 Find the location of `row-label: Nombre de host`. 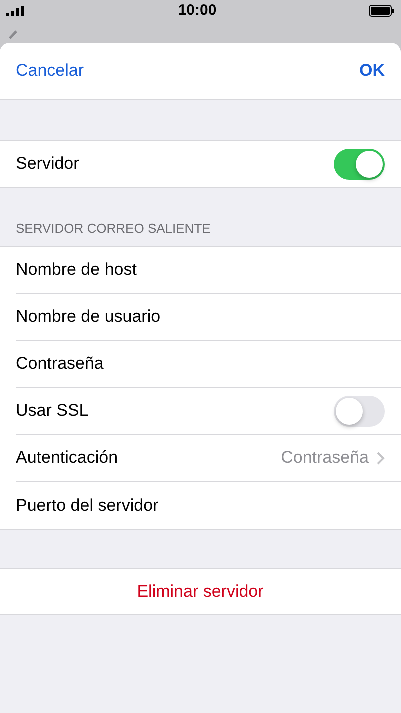

row-label: Nombre de host is located at coordinates (77, 270).